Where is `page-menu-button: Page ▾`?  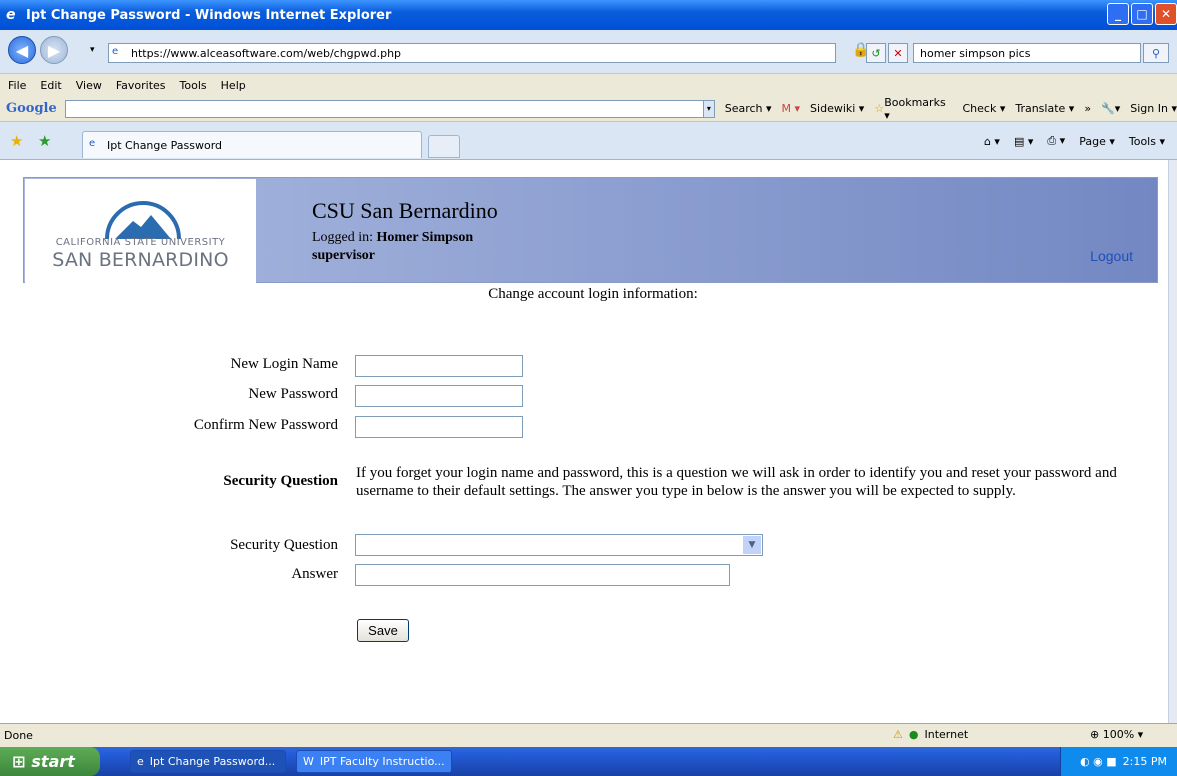
page-menu-button: Page ▾ is located at coordinates (1097, 141).